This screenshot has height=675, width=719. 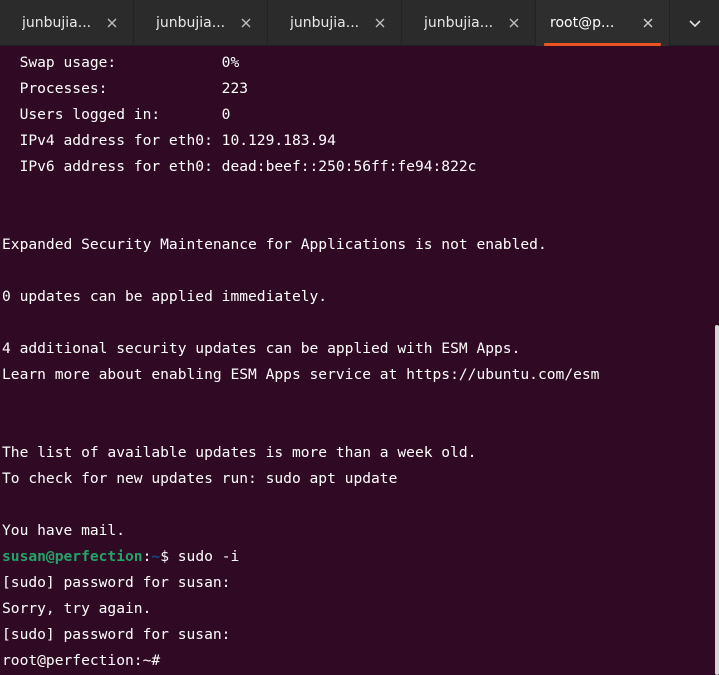 I want to click on root-prompt-line: root@perfection:~#, so click(x=81, y=660).